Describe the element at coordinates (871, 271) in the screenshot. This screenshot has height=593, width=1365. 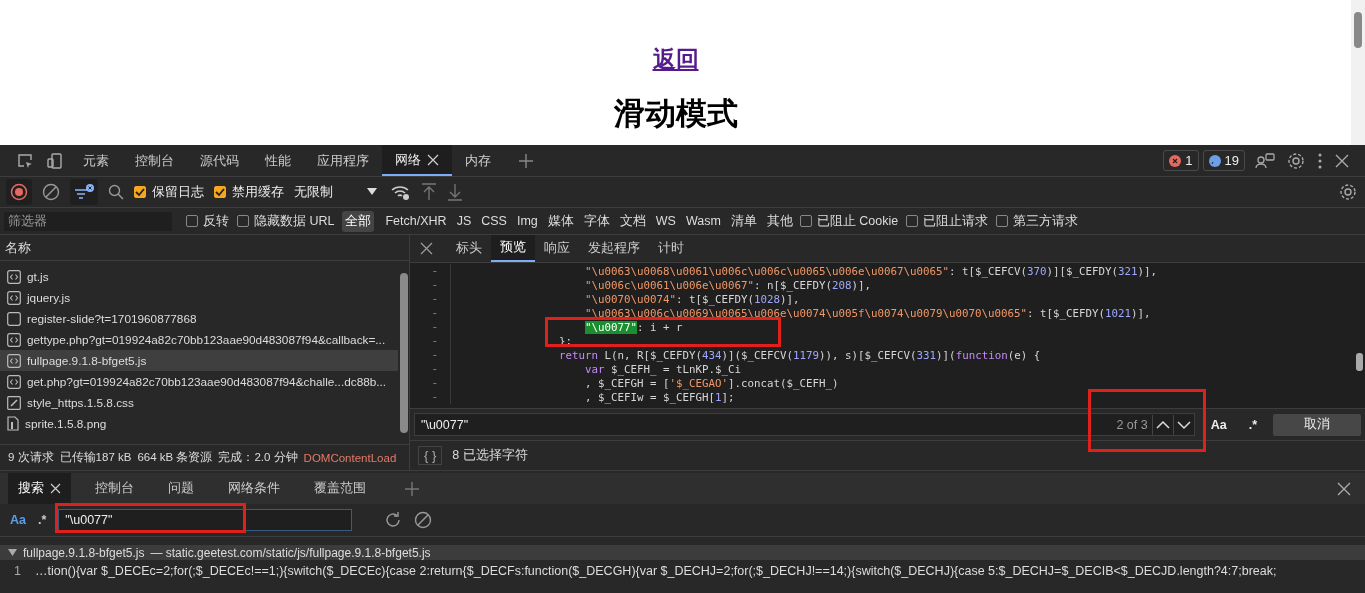
I see `code-line: "\u0063\u0068\u0061\u006c\u006c\u0065\u006e\u0067\u0065": t[$_CEFCV(370)][$_CEFDY(321)],` at that location.